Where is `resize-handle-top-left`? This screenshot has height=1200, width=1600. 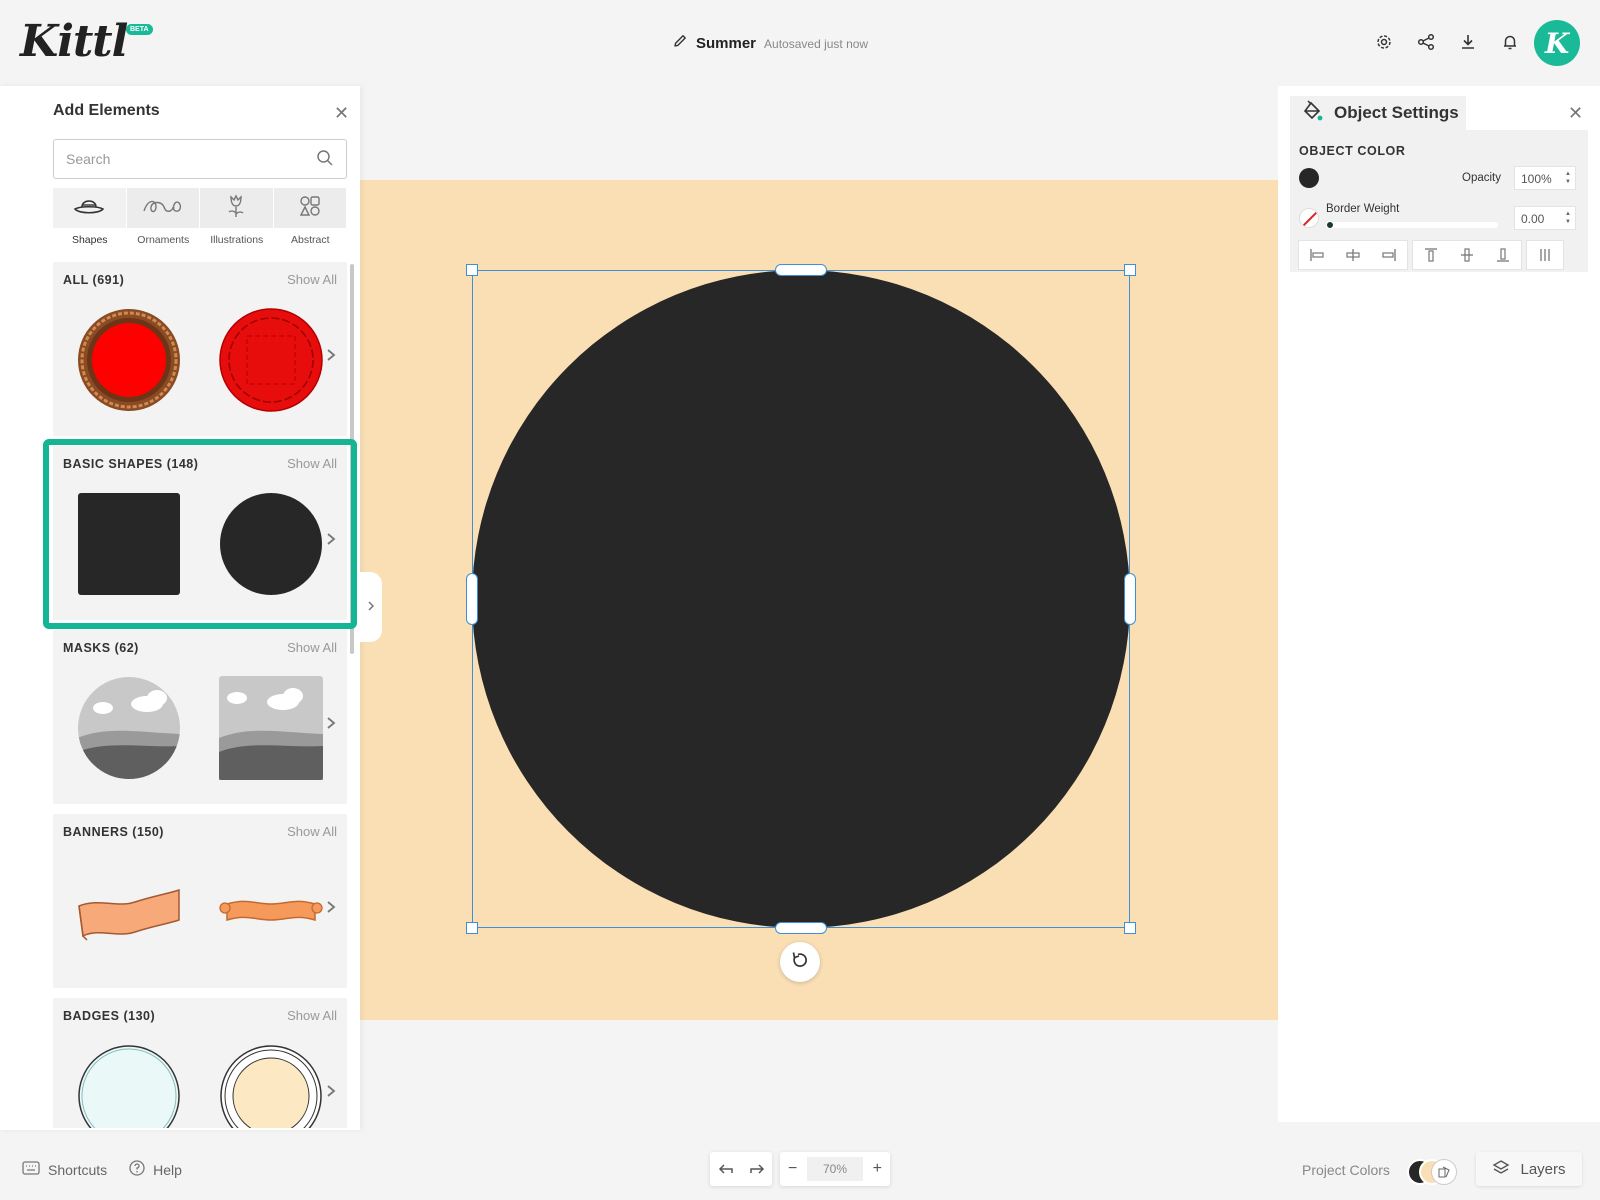
resize-handle-top-left is located at coordinates (472, 270).